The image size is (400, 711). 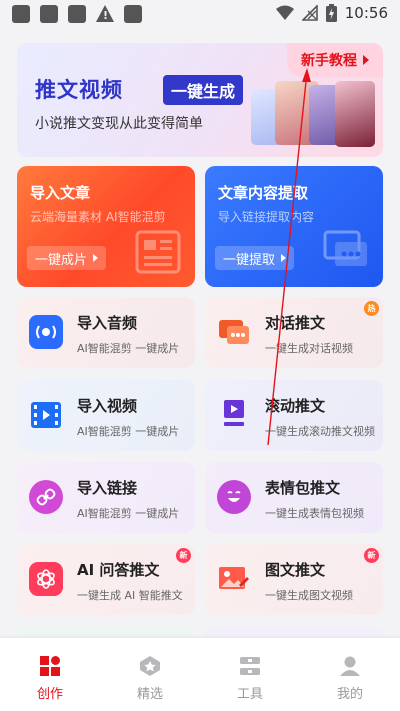 What do you see at coordinates (106, 497) in the screenshot?
I see `import-link-tile: 导入链接 AI智能混剪 一键成片` at bounding box center [106, 497].